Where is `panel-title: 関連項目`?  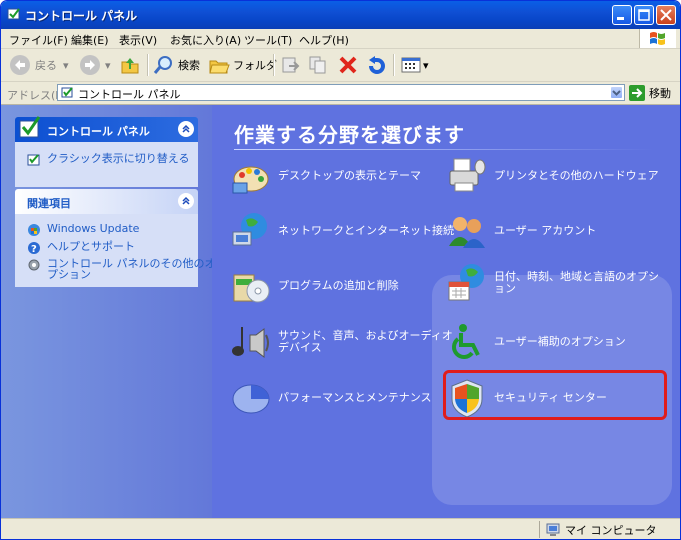 panel-title: 関連項目 is located at coordinates (49, 203).